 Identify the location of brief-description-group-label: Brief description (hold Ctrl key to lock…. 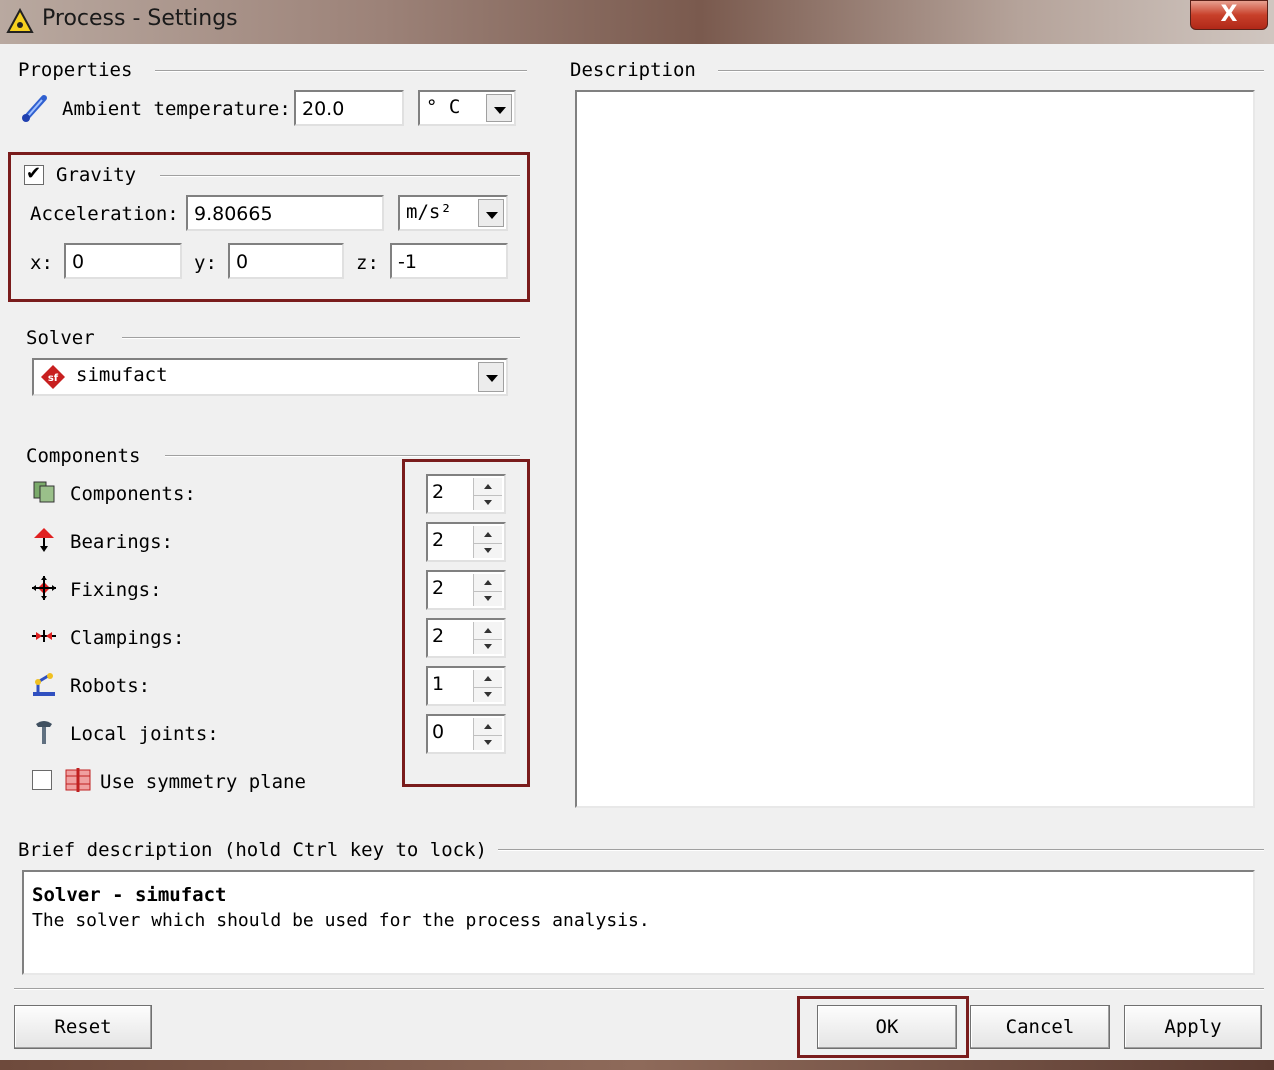
(252, 850).